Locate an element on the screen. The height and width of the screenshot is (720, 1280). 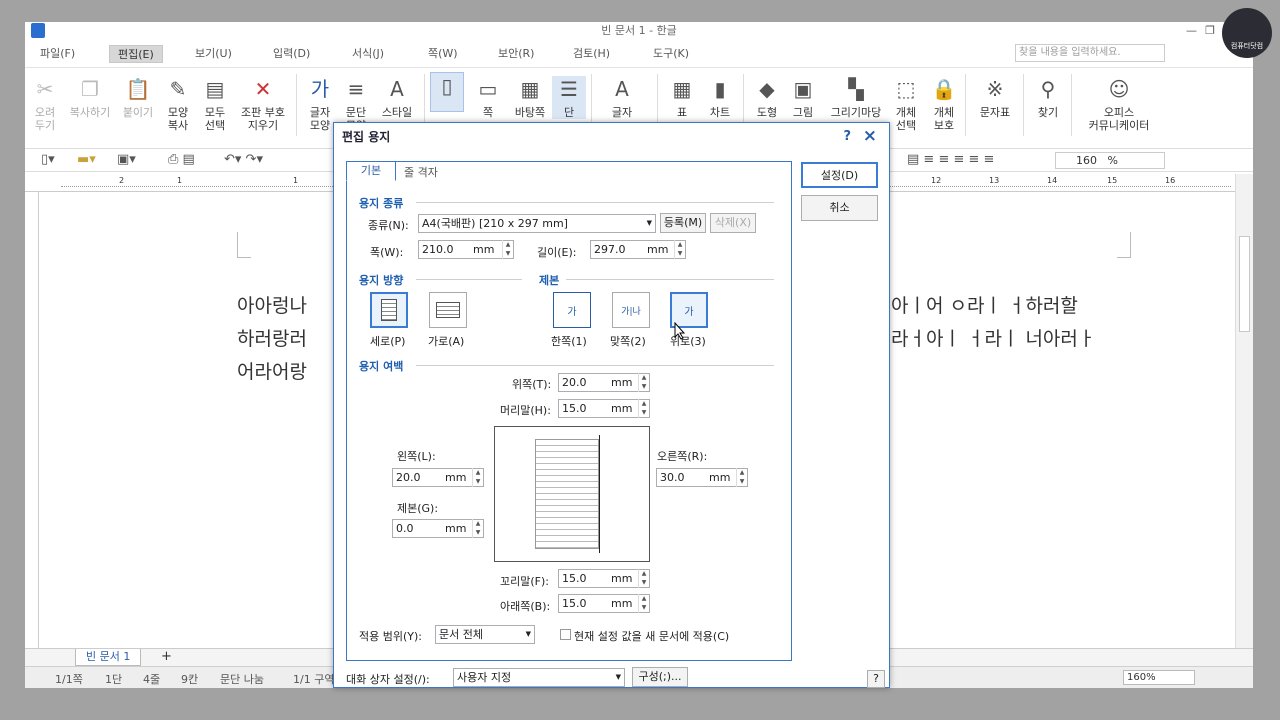
menu-edit: 편집(E) is located at coordinates (136, 54).